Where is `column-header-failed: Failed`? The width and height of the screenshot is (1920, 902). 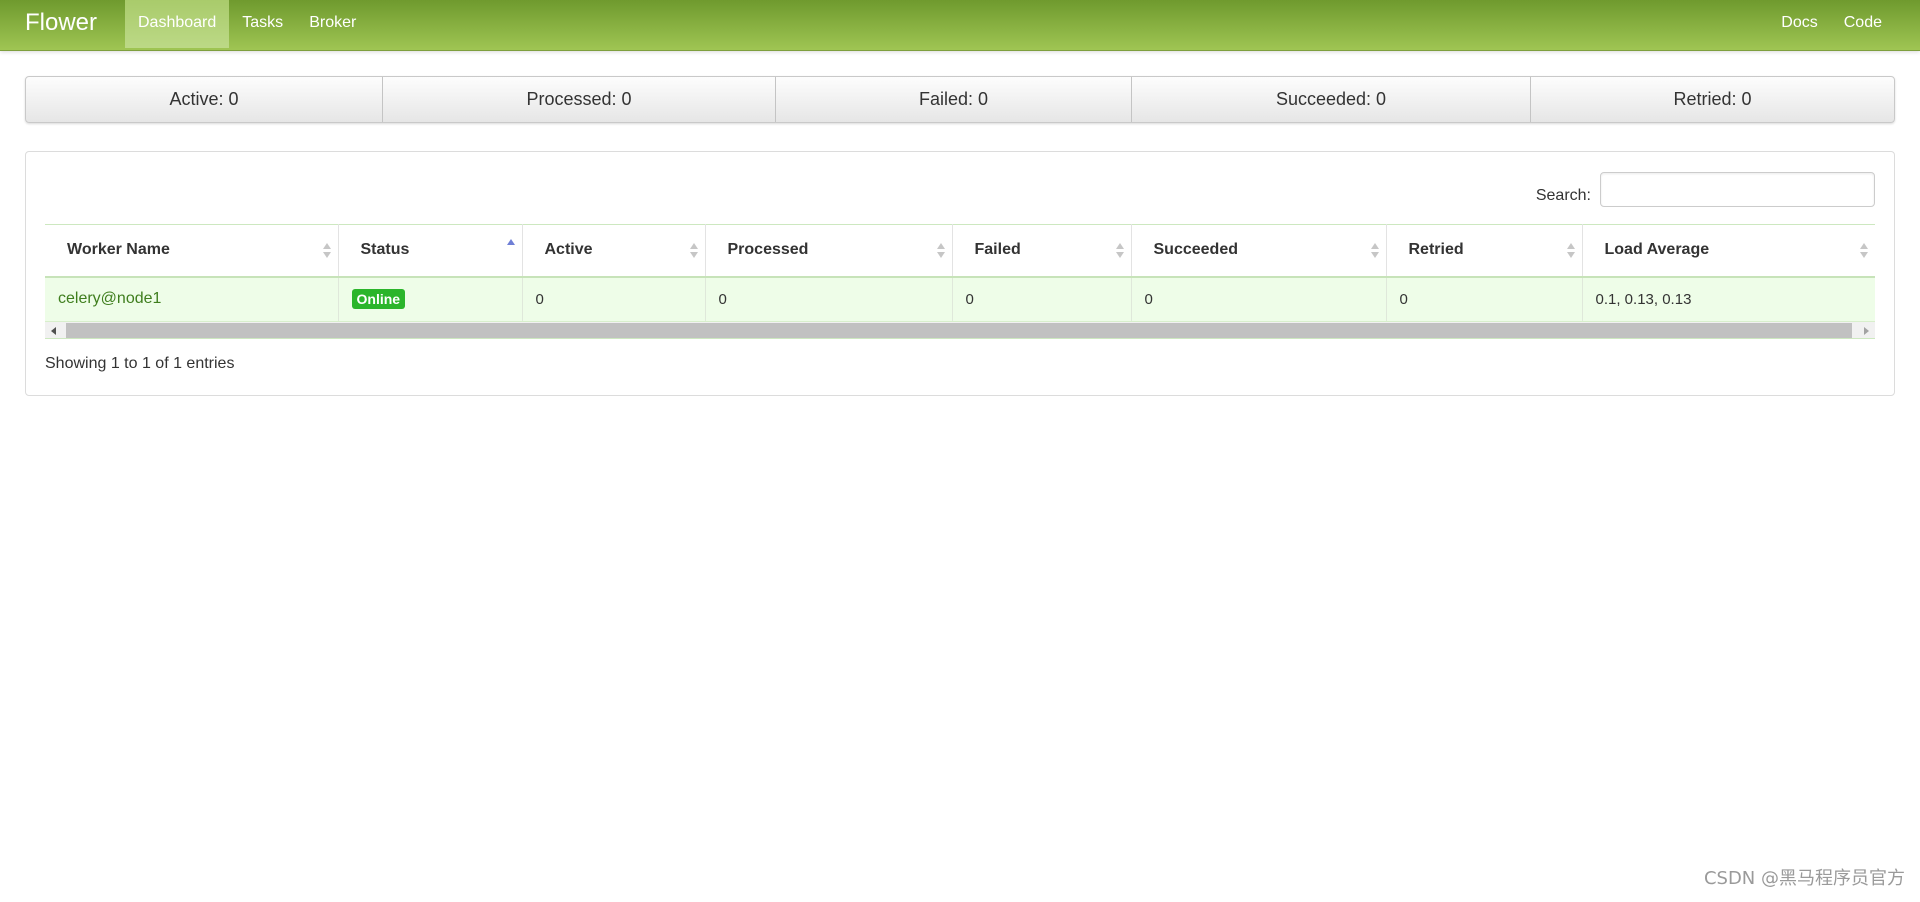 column-header-failed: Failed is located at coordinates (1042, 251).